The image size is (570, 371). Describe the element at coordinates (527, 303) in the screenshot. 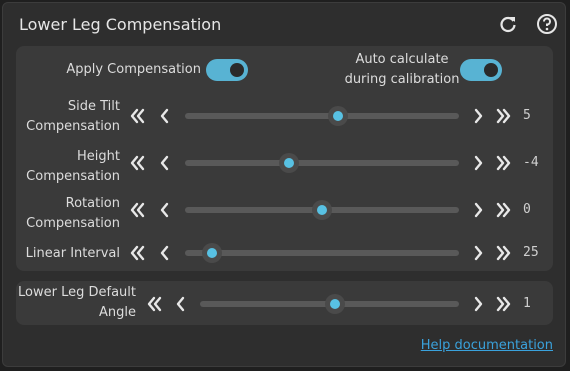

I see `default-angle-slider-value: 1` at that location.